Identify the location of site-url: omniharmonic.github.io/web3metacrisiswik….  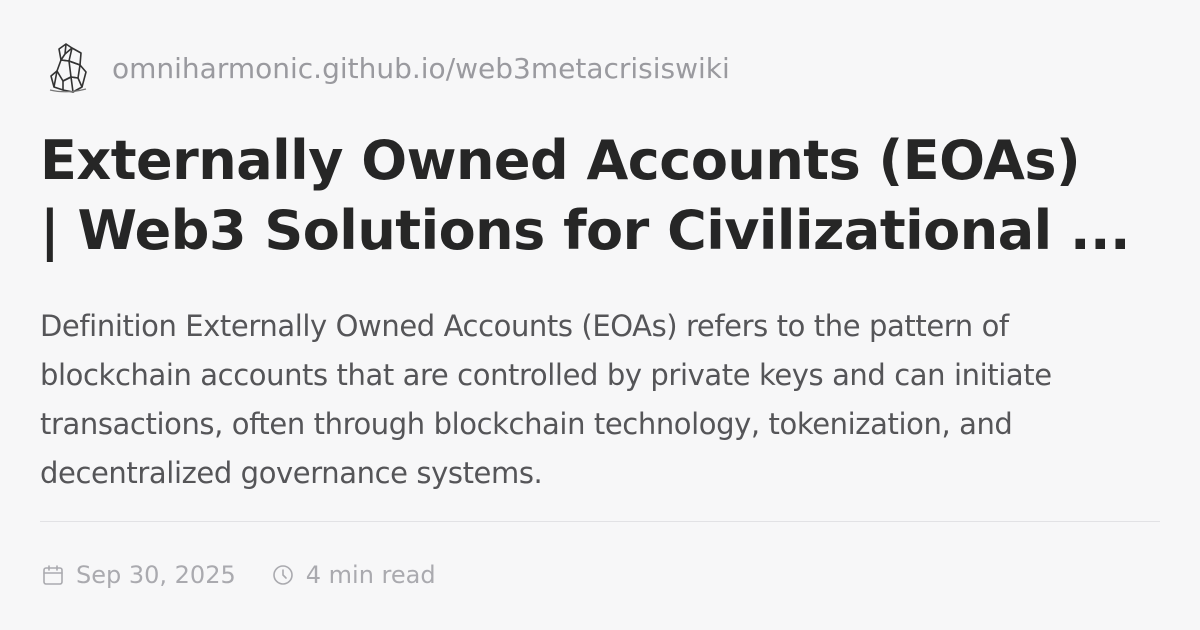
(421, 68).